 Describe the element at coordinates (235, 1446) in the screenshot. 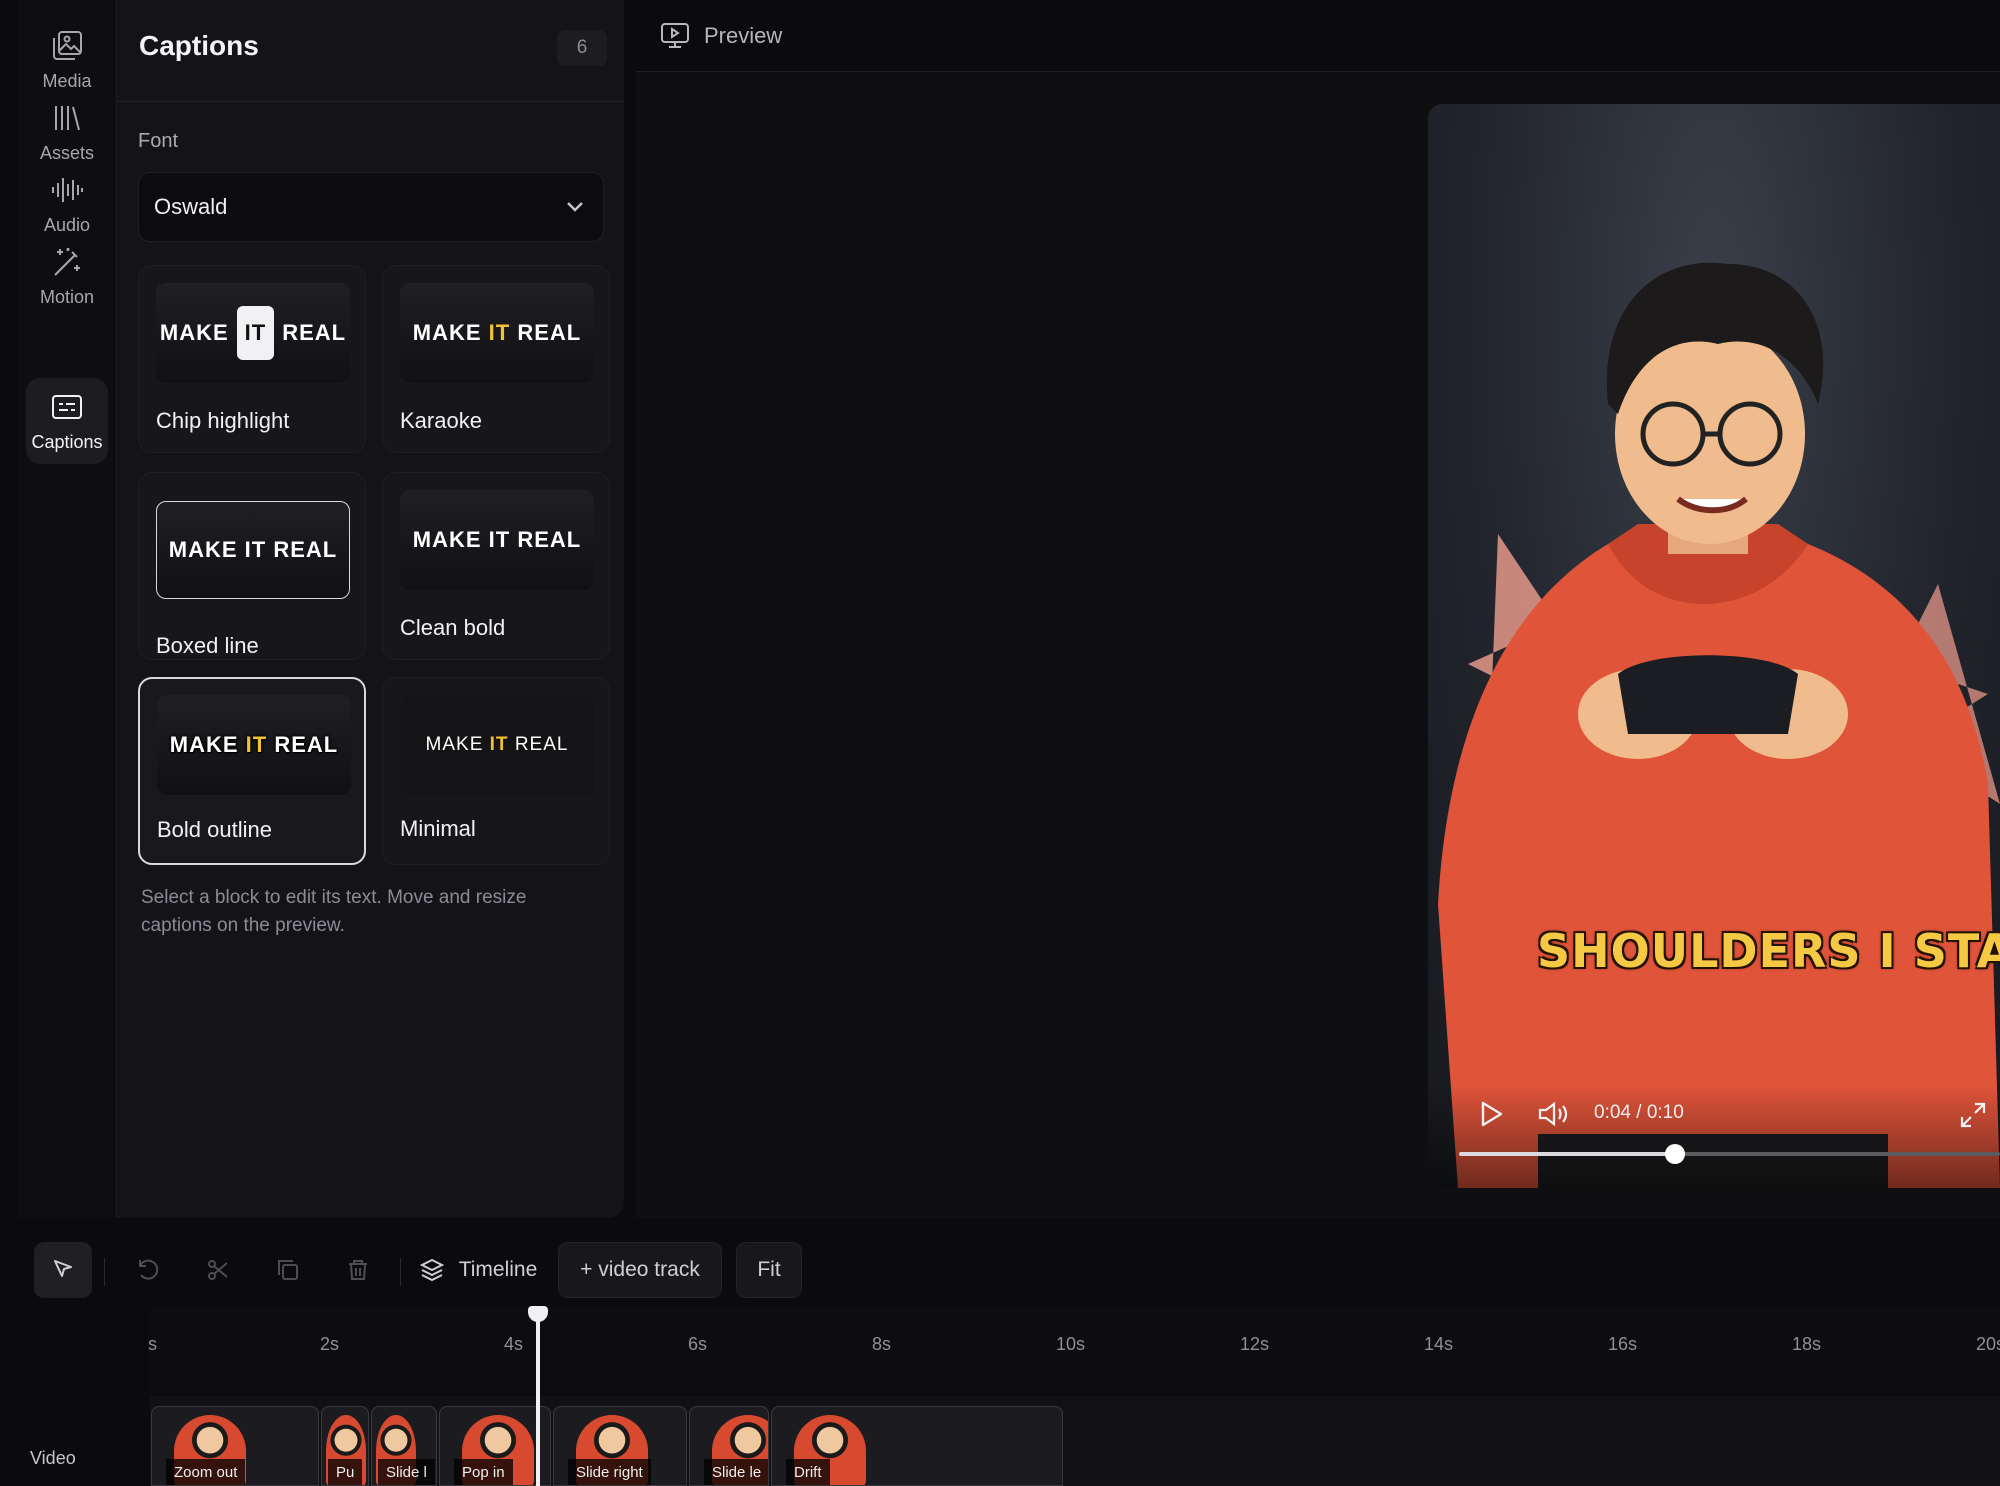

I see `timeline-clip: Zoom out` at that location.